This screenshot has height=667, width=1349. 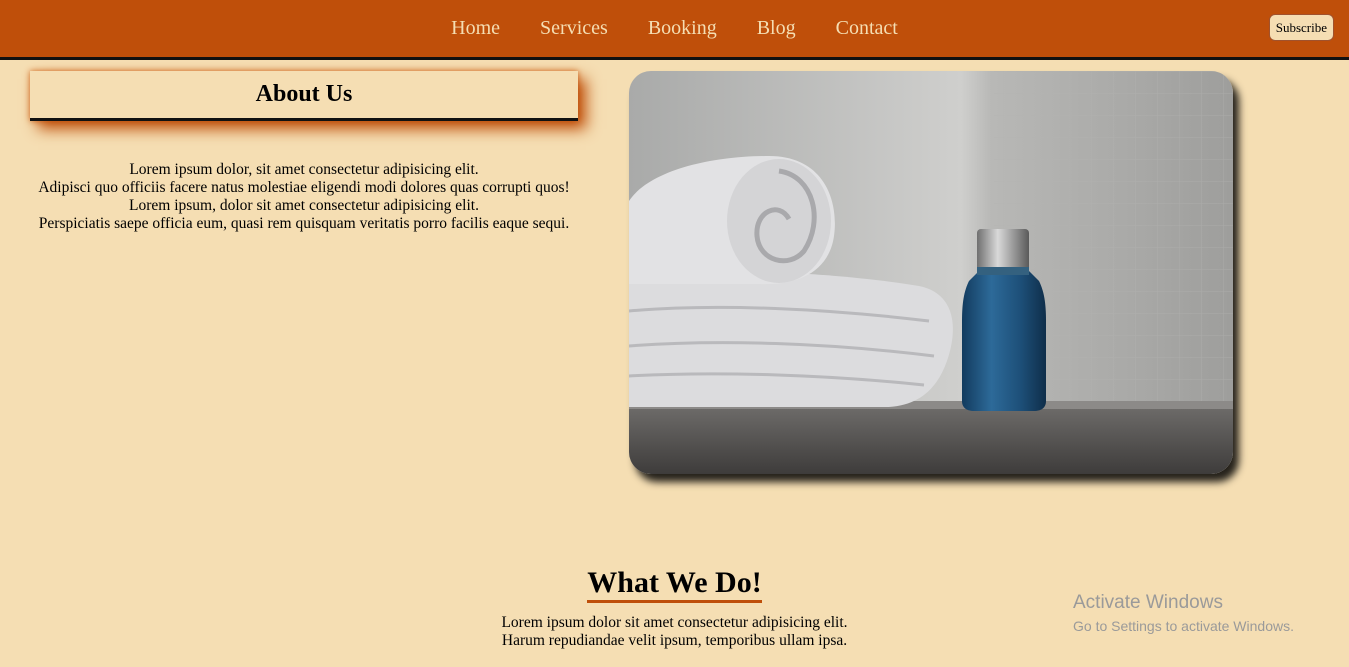 I want to click on nav-link-booking: Booking, so click(x=682, y=28).